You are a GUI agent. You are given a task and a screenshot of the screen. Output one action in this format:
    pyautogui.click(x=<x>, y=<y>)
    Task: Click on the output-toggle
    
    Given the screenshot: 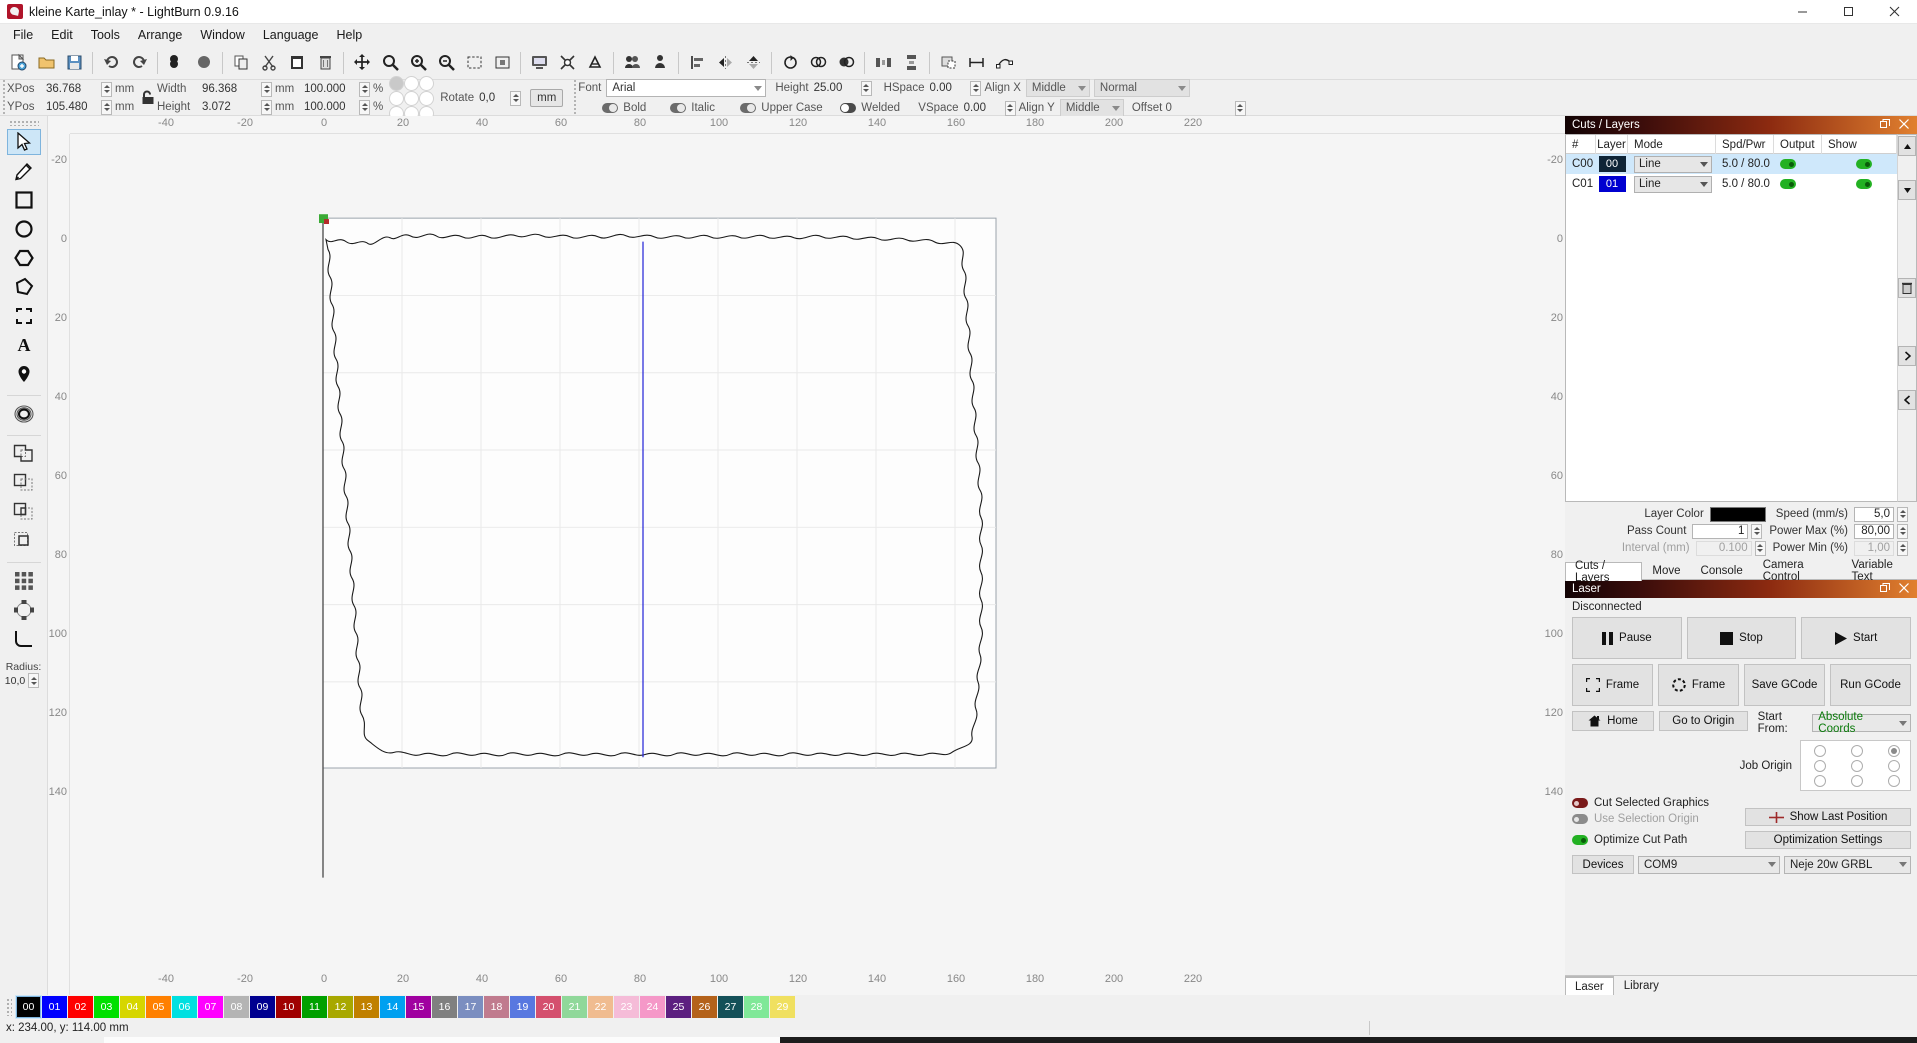 What is the action you would take?
    pyautogui.click(x=1788, y=184)
    